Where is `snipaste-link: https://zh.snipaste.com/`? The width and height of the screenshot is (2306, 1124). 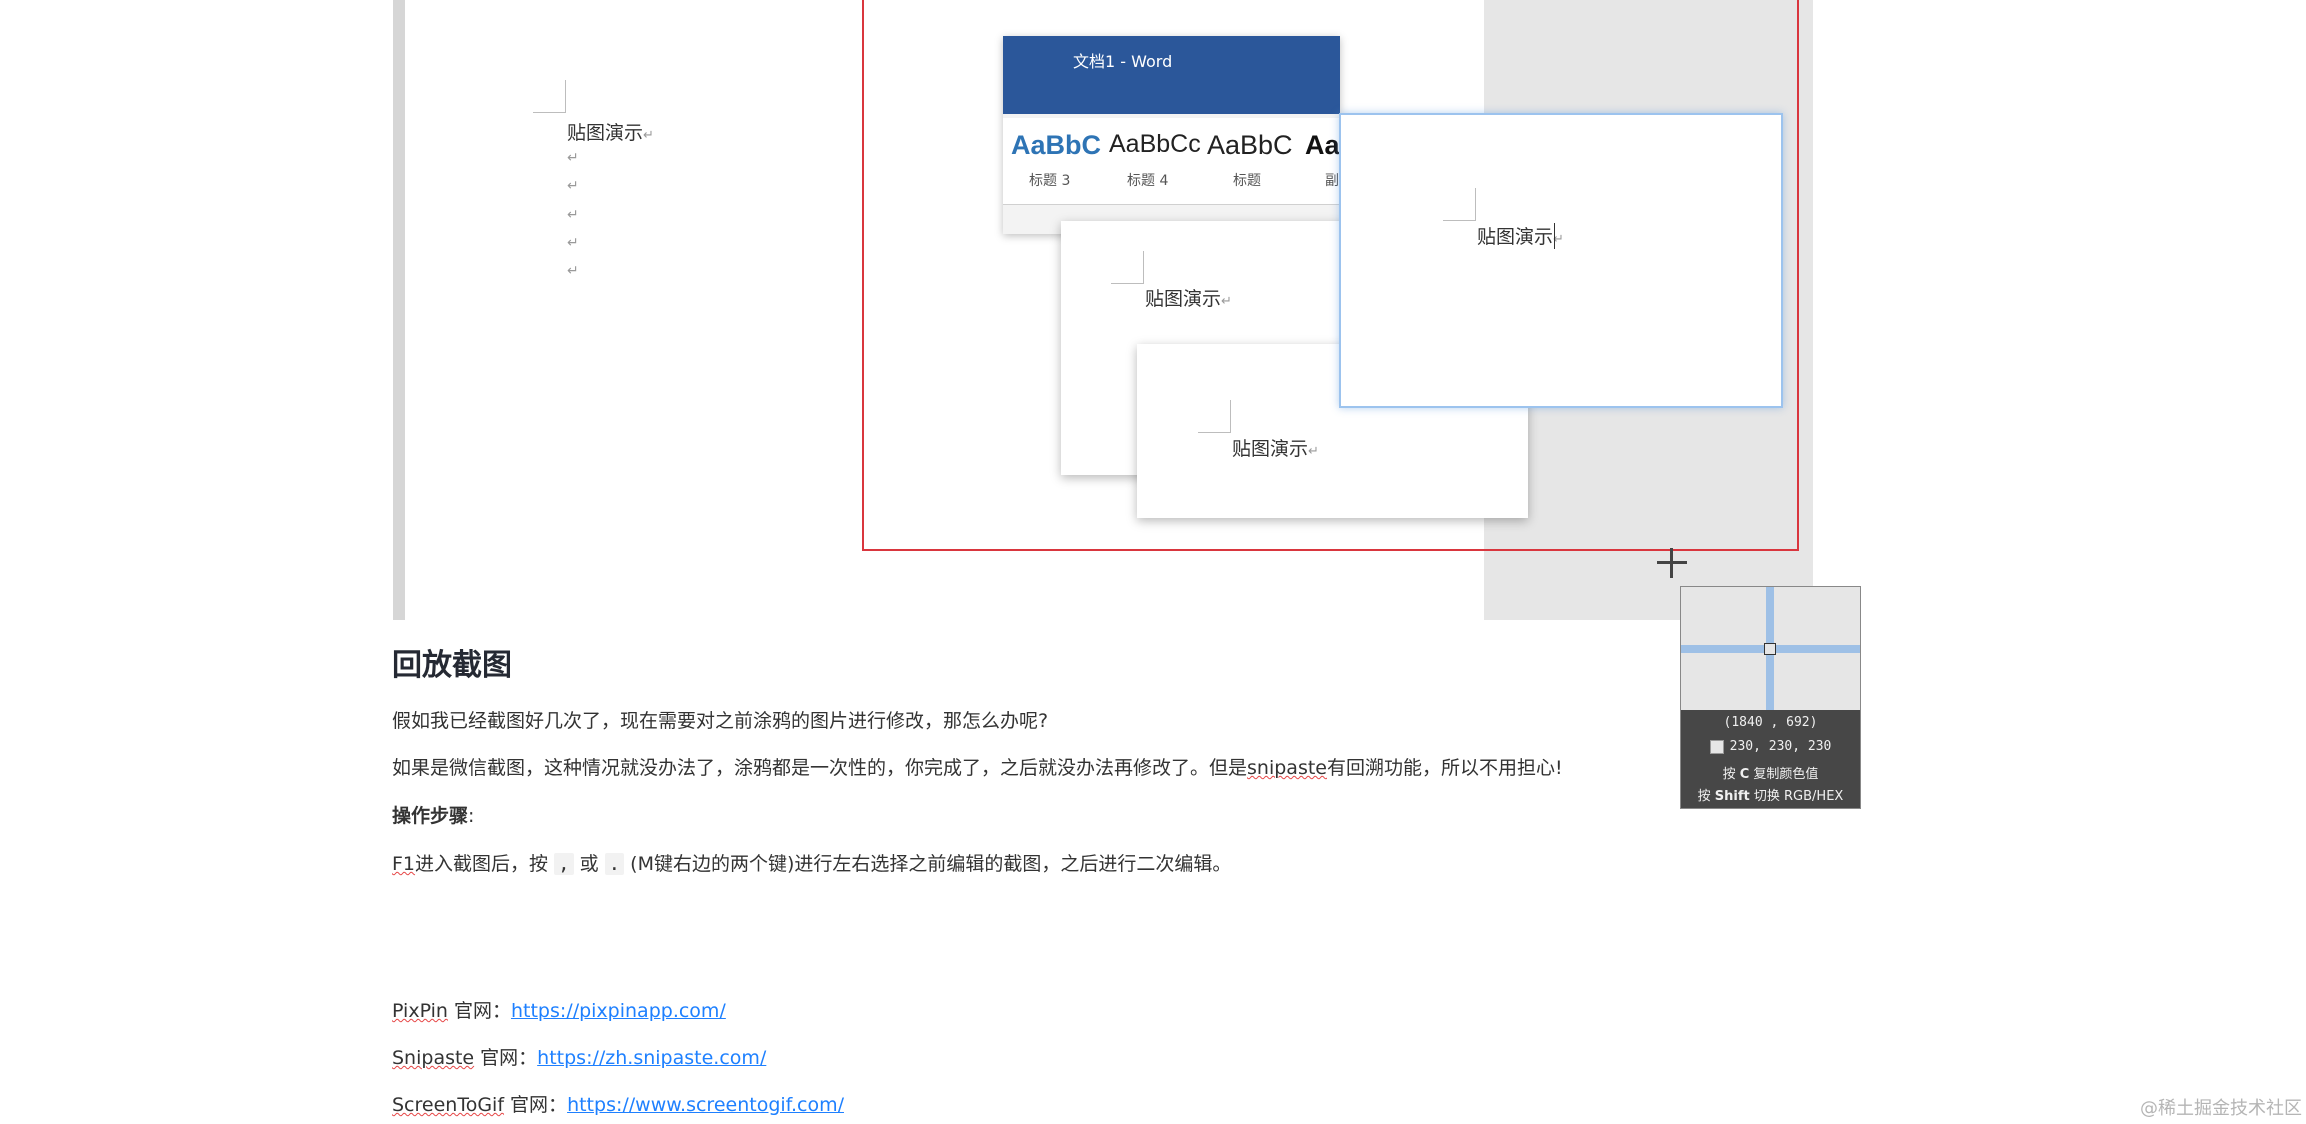
snipaste-link: https://zh.snipaste.com/ is located at coordinates (651, 1058).